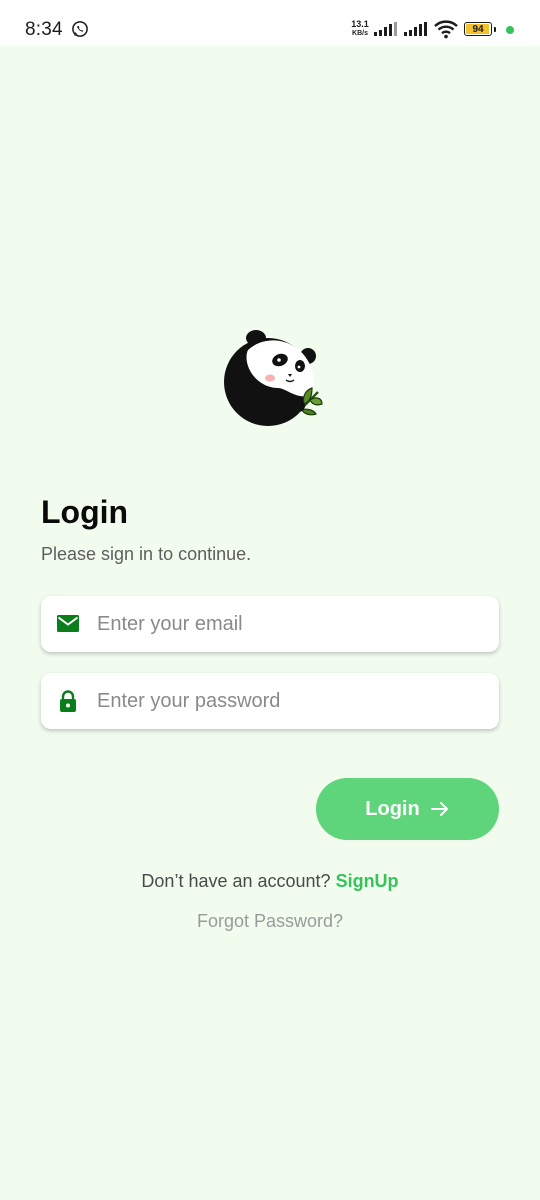 The width and height of the screenshot is (540, 1200). Describe the element at coordinates (495, 29) in the screenshot. I see `battery-tip` at that location.